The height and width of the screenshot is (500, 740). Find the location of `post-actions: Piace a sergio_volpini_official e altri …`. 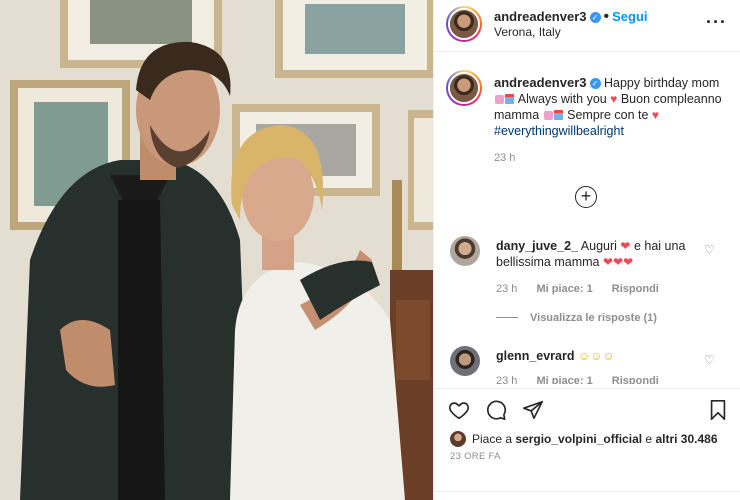

post-actions: Piace a sergio_volpini_official e altri … is located at coordinates (587, 444).